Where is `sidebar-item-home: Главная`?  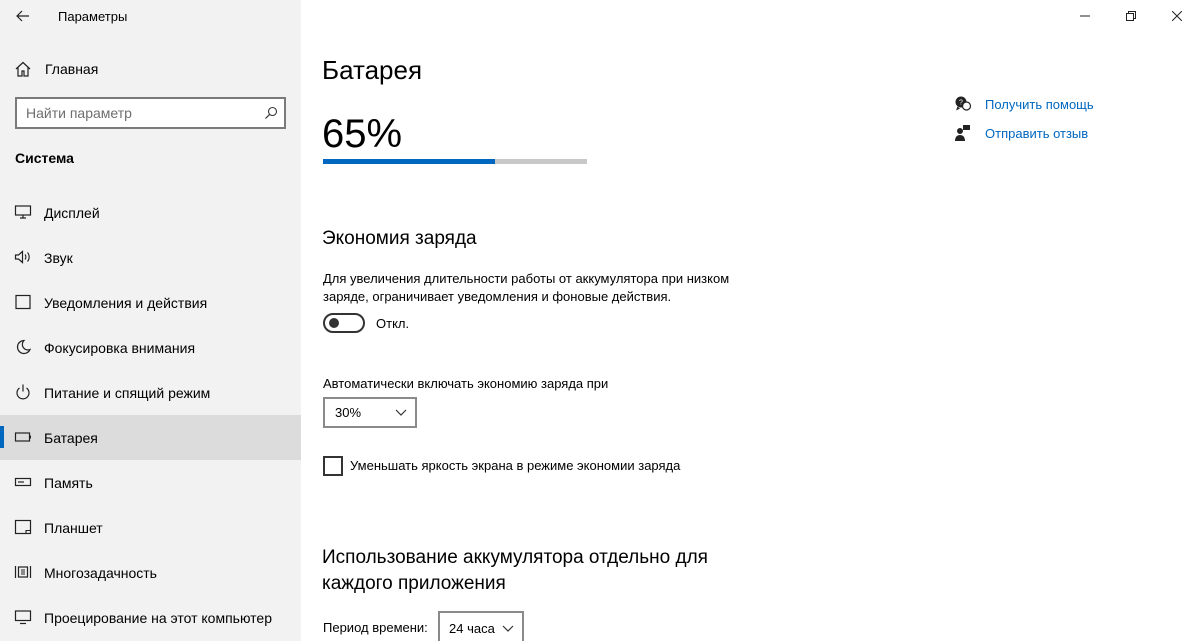 sidebar-item-home: Главная is located at coordinates (150, 69).